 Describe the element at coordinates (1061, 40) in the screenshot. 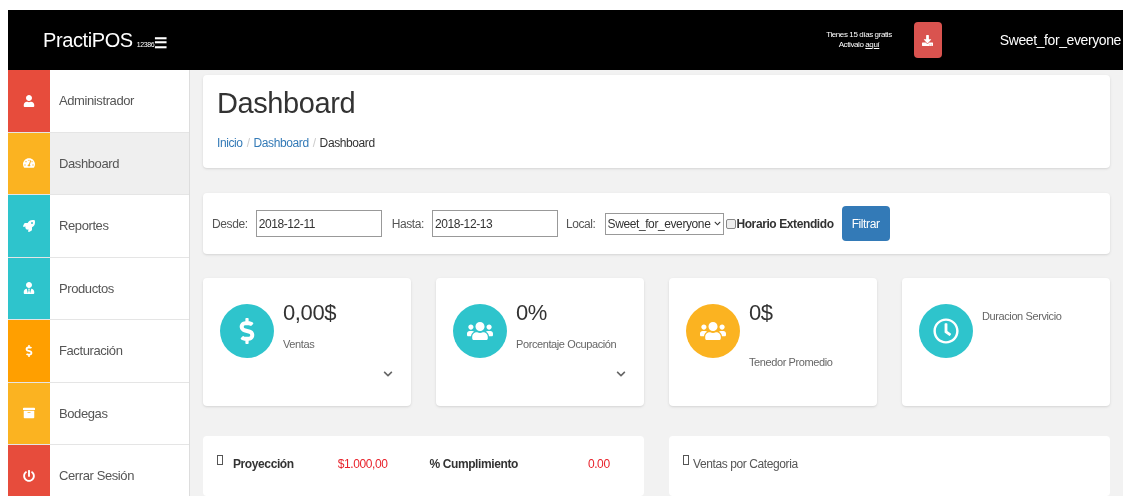

I see `user-name: Sweet_for_everyone` at that location.